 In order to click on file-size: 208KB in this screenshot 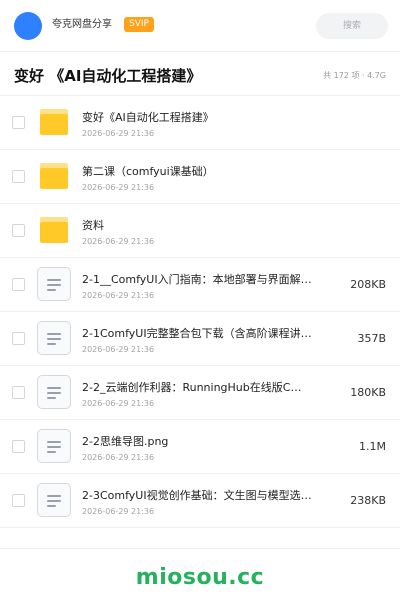, I will do `click(368, 284)`.